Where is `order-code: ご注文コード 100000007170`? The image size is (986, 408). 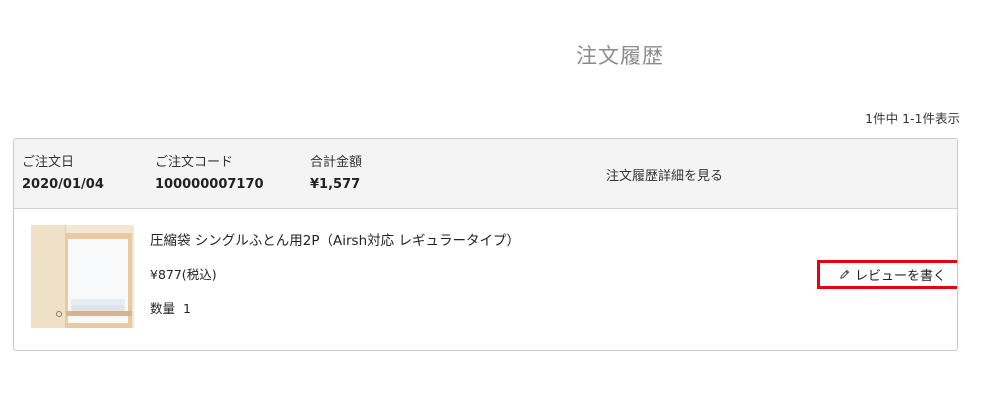
order-code: ご注文コード 100000007170 is located at coordinates (209, 171).